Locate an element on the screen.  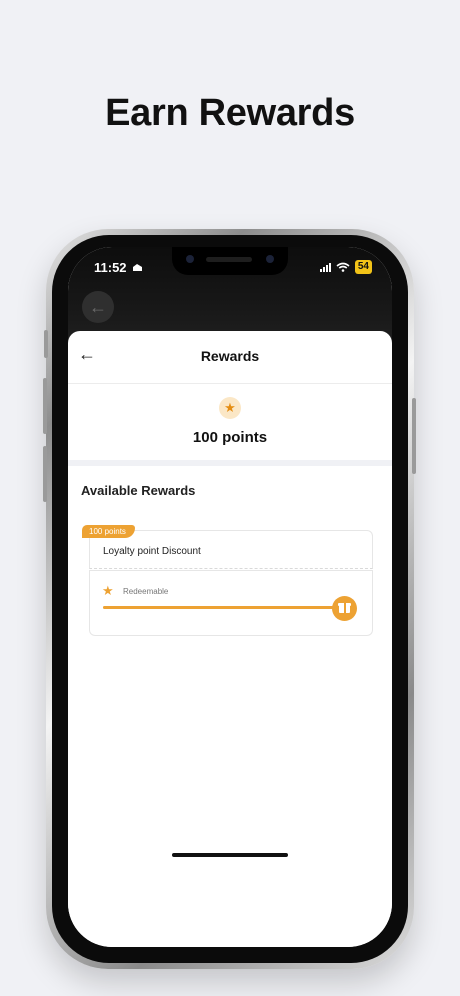
notification-icon is located at coordinates (138, 267).